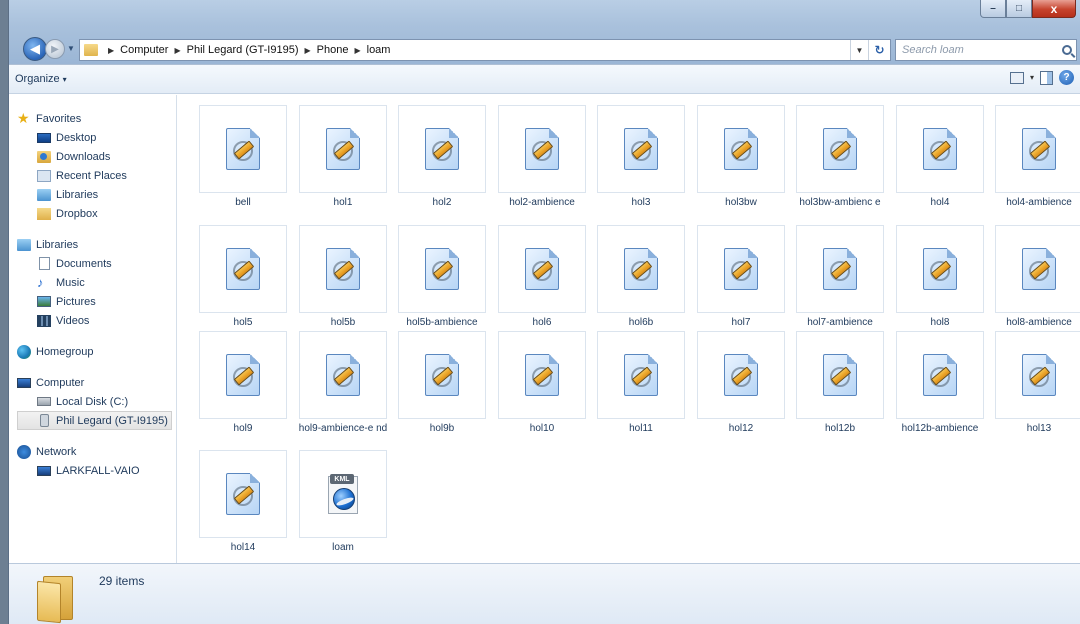 The image size is (1080, 624). What do you see at coordinates (55, 49) in the screenshot?
I see `forward-button: ▶` at bounding box center [55, 49].